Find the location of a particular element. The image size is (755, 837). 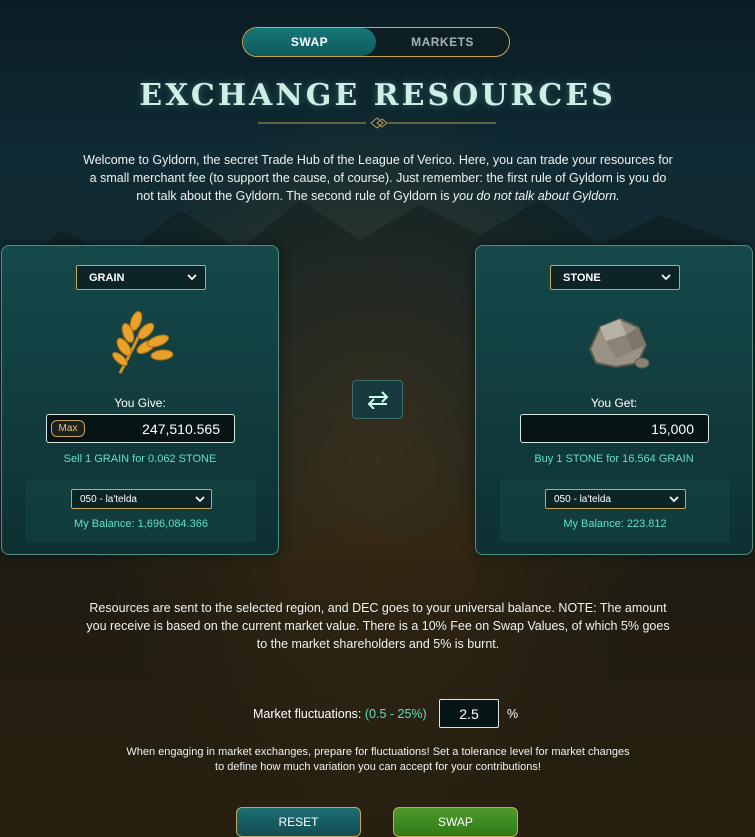

give-resource-select: GRAIN is located at coordinates (141, 277).